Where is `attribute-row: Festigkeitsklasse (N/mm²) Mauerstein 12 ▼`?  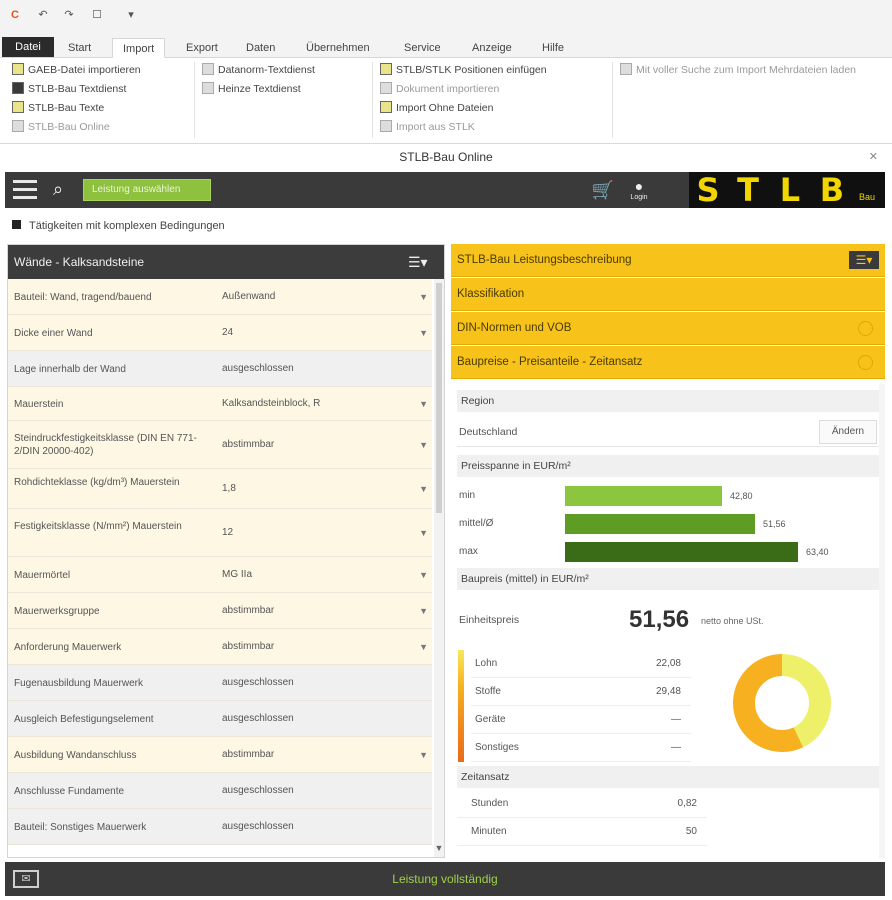 attribute-row: Festigkeitsklasse (N/mm²) Mauerstein 12 ▼ is located at coordinates (220, 533).